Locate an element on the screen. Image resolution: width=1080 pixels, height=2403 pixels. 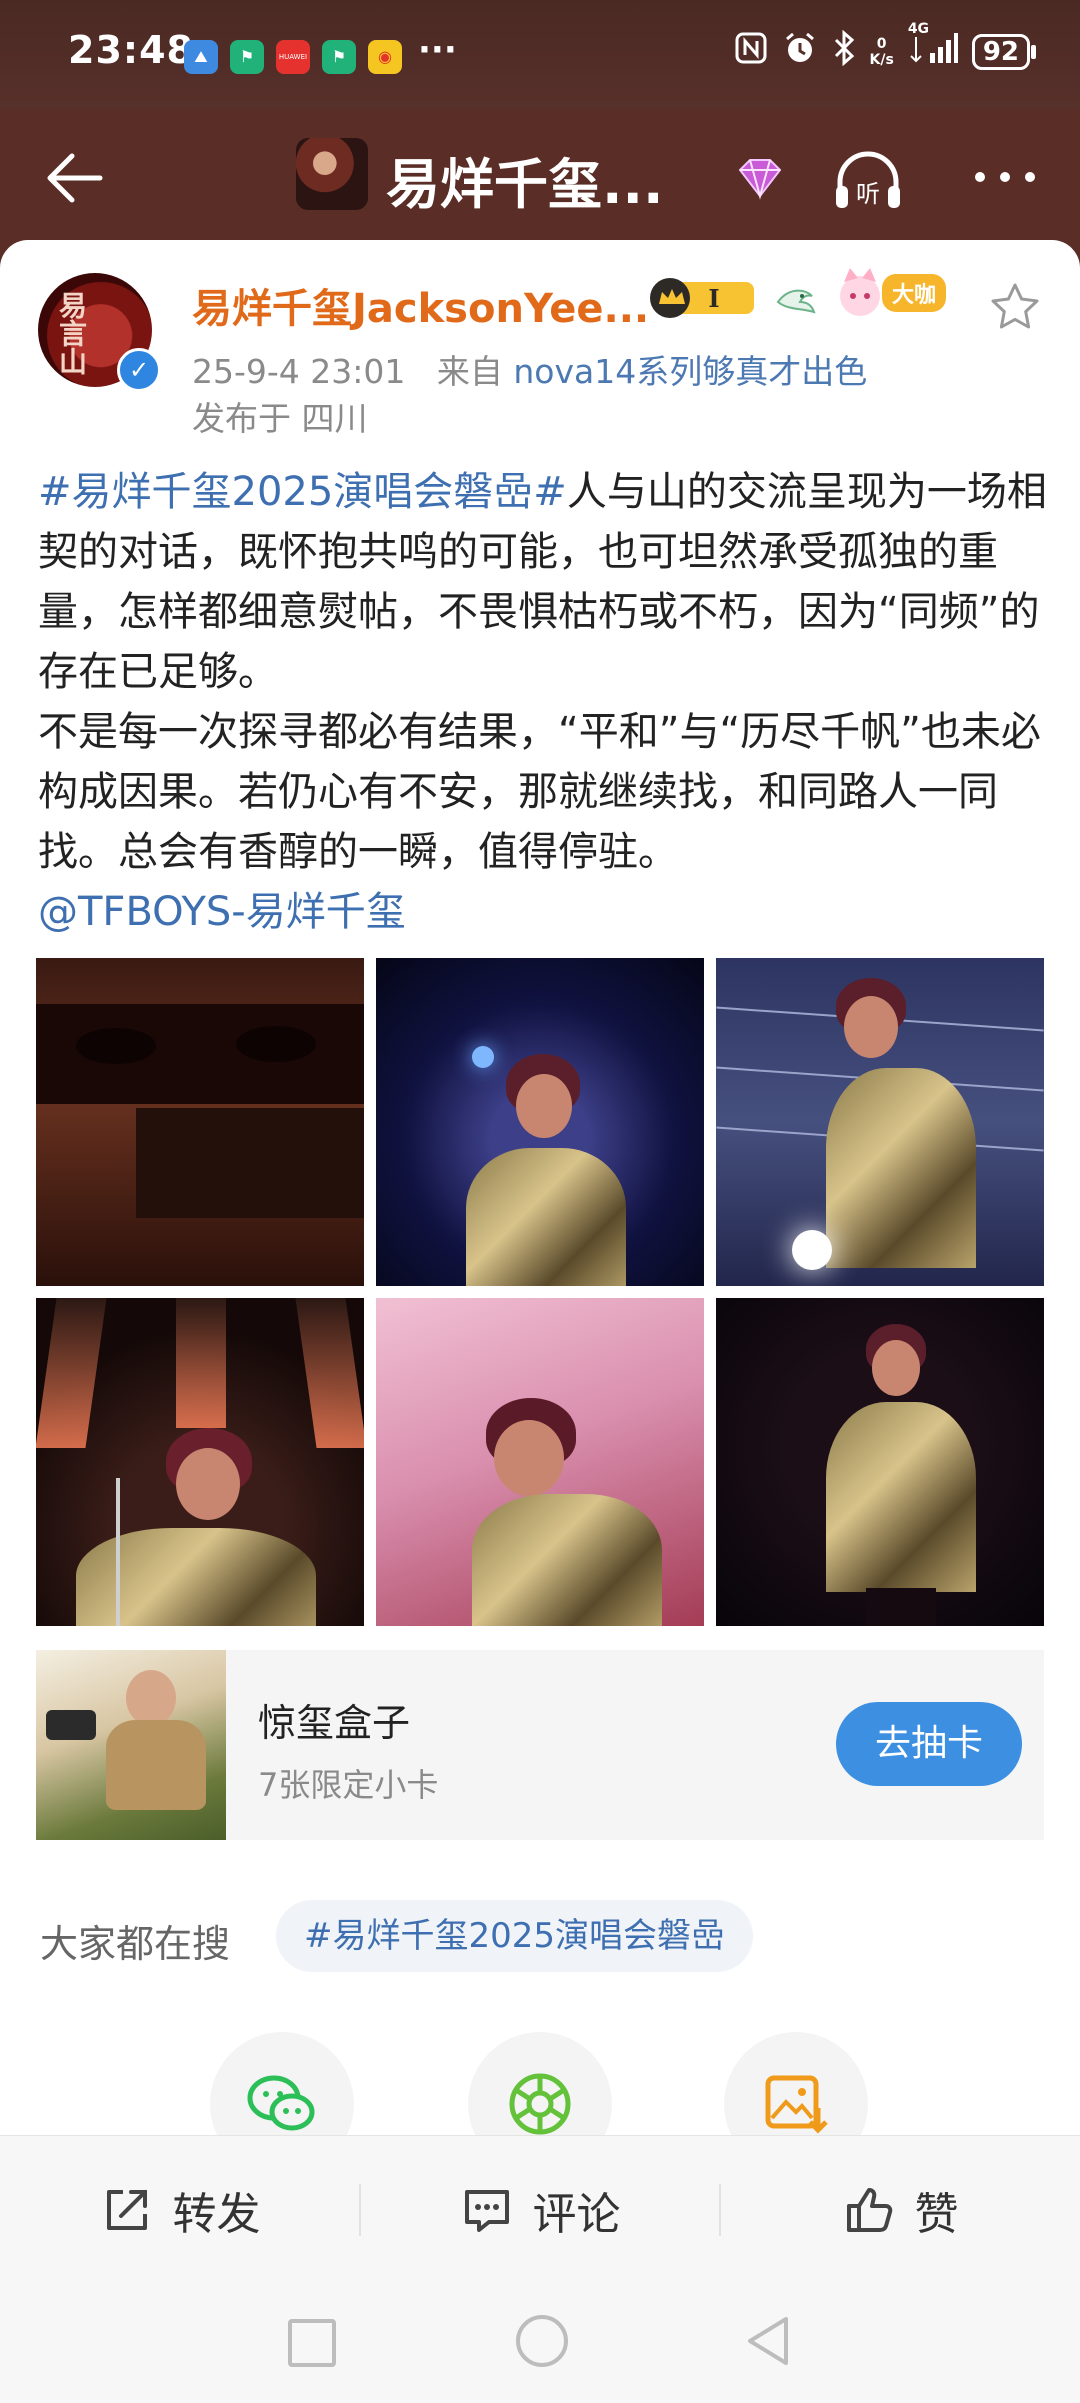
top-navigation: 易烊千玺... 听 is located at coordinates (540, 177).